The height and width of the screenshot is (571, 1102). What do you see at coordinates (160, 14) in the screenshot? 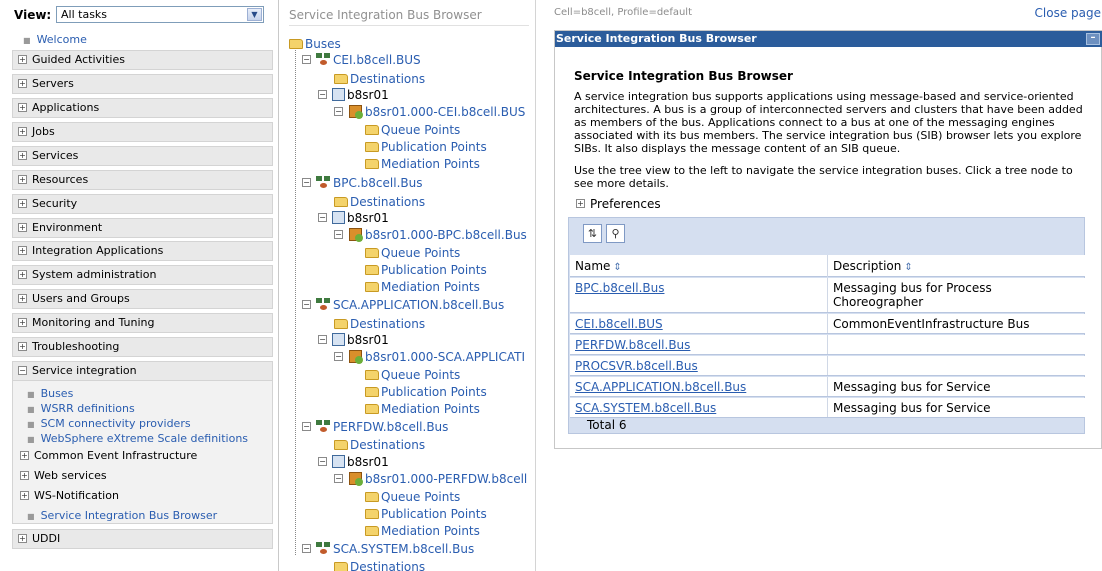
I see `view-select: All tasks ▼` at bounding box center [160, 14].